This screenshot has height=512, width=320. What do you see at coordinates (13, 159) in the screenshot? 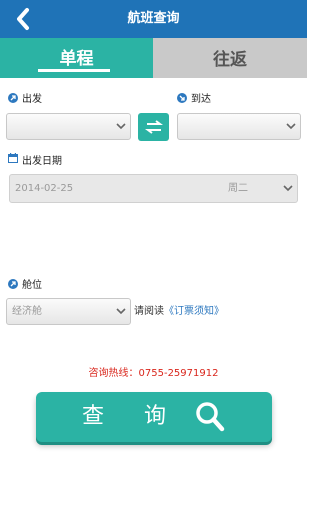
I see `calendar-icon` at bounding box center [13, 159].